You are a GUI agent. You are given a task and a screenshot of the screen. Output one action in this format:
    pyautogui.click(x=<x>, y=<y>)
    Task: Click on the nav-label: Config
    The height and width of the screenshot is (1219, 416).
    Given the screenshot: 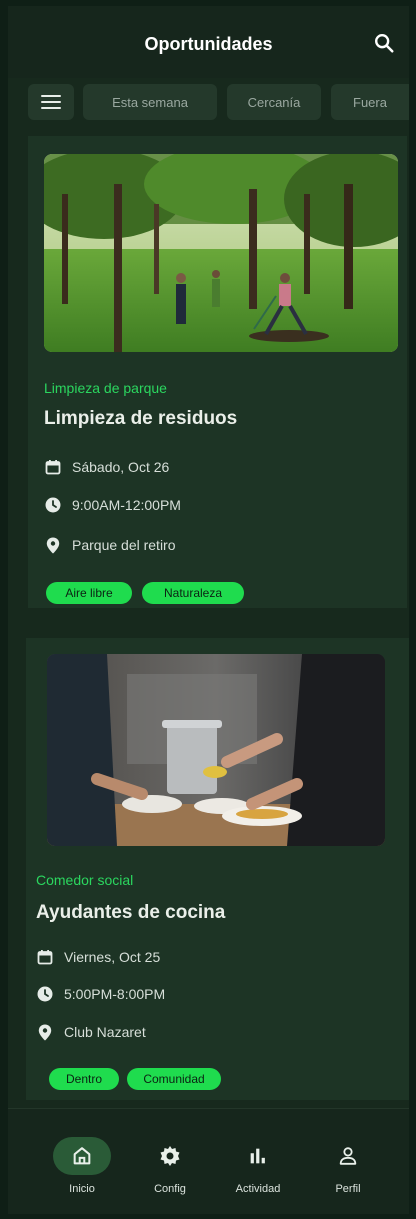 What is the action you would take?
    pyautogui.click(x=170, y=1189)
    